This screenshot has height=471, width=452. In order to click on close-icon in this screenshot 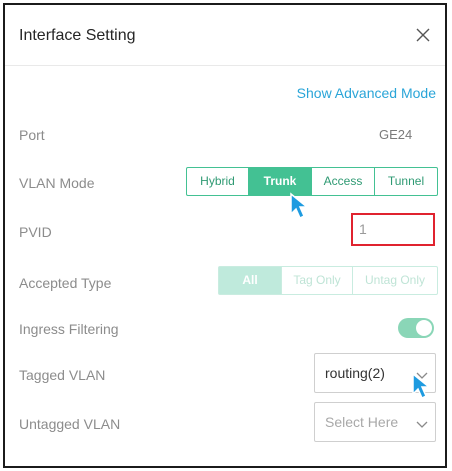, I will do `click(423, 35)`.